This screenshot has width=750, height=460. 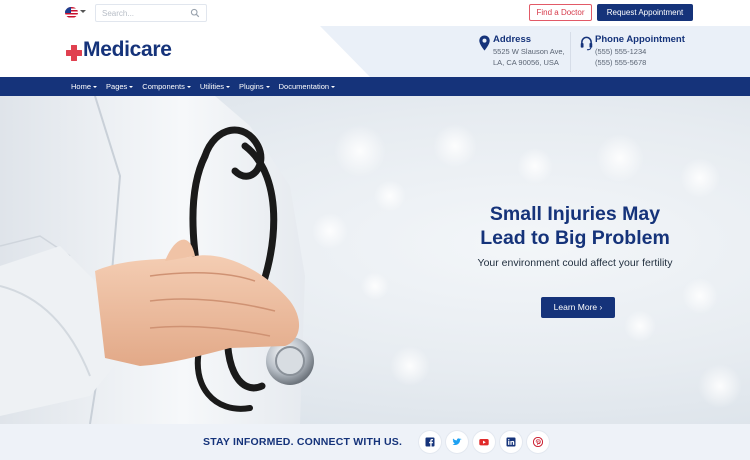 What do you see at coordinates (484, 43) in the screenshot?
I see `map-pin-icon` at bounding box center [484, 43].